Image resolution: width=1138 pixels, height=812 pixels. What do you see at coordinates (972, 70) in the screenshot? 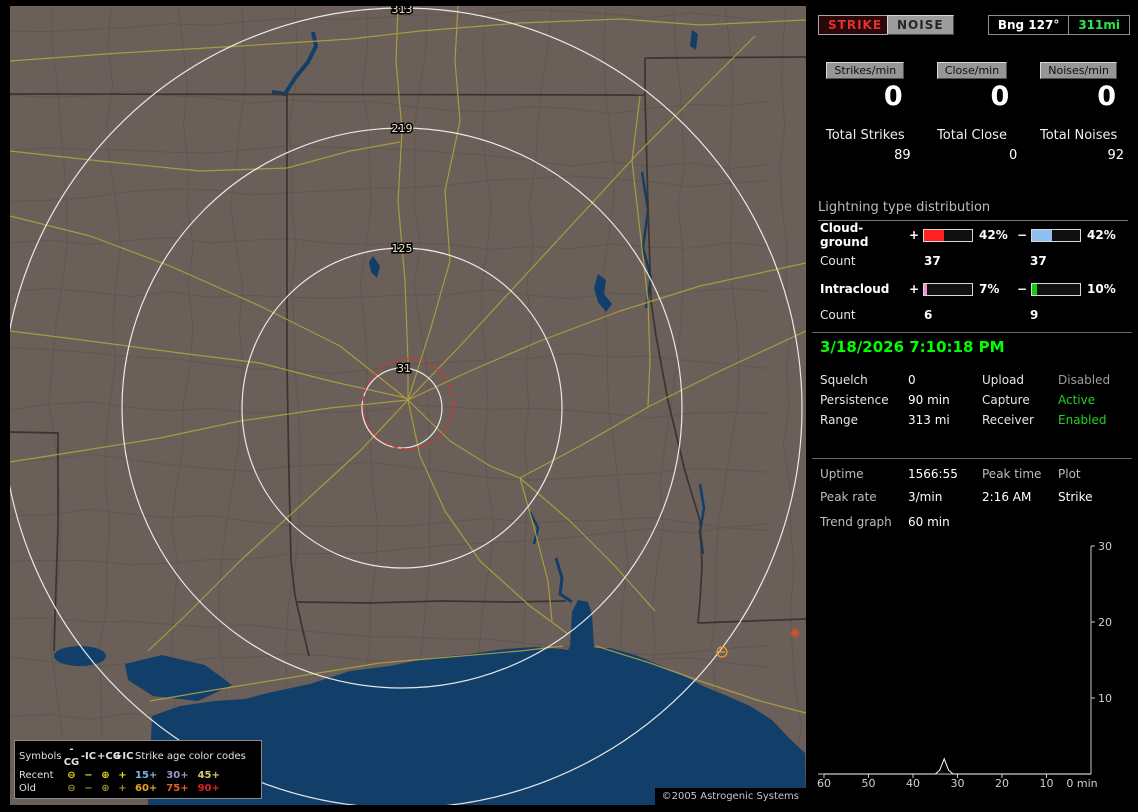
I see `close-per-min-label: Close/min` at bounding box center [972, 70].